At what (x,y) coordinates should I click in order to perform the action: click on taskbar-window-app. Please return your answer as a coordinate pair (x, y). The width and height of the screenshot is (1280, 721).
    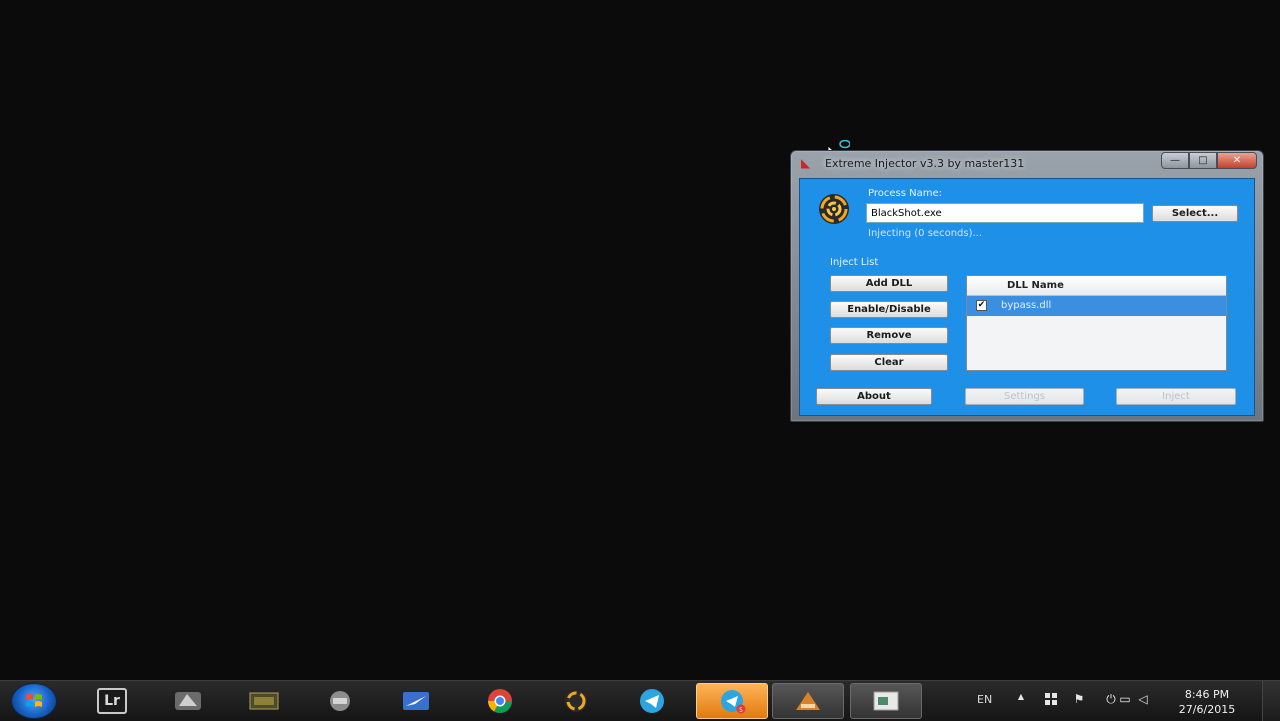
    Looking at the image, I should click on (886, 701).